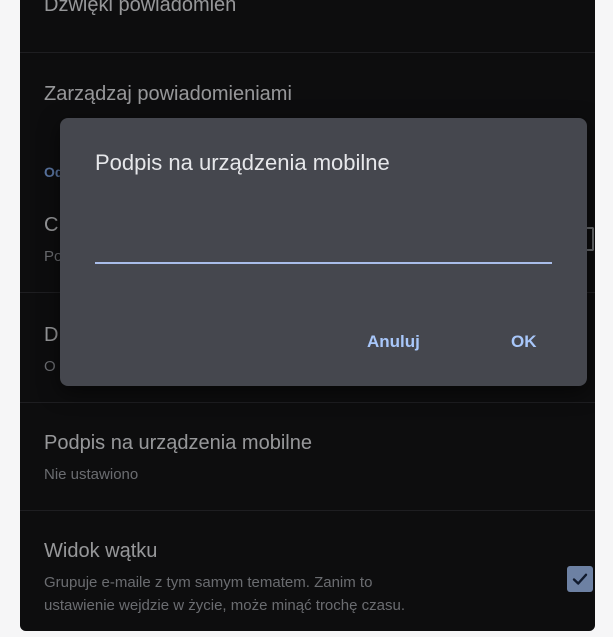  Describe the element at coordinates (393, 342) in the screenshot. I see `cancel-button: Anuluj` at that location.